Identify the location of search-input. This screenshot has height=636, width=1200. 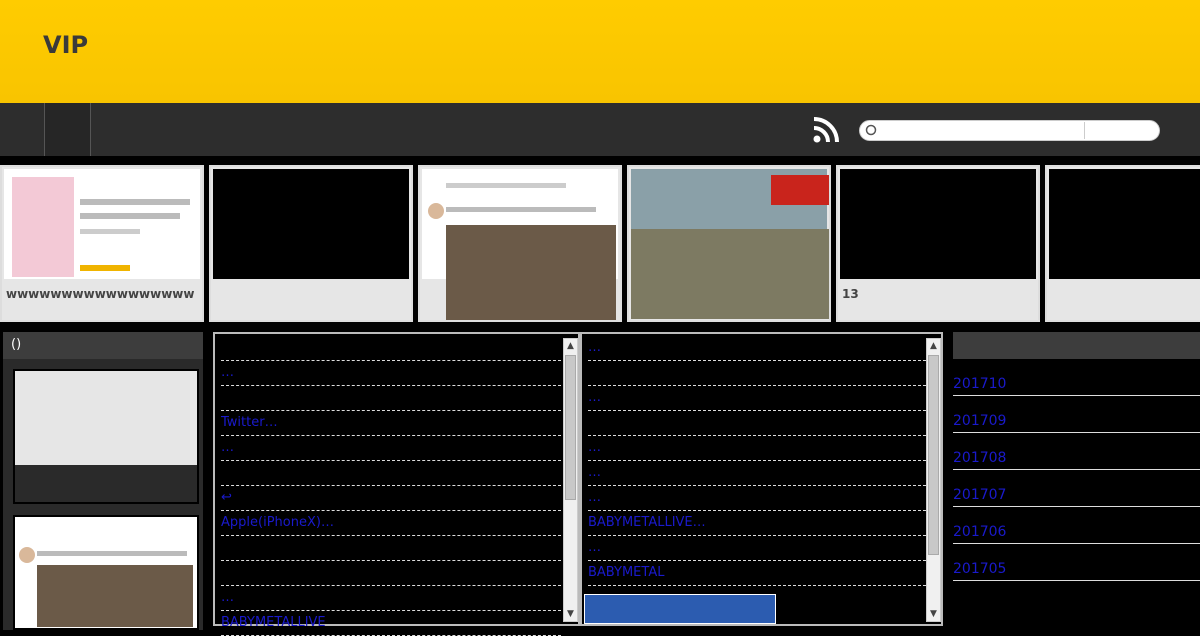
(982, 130).